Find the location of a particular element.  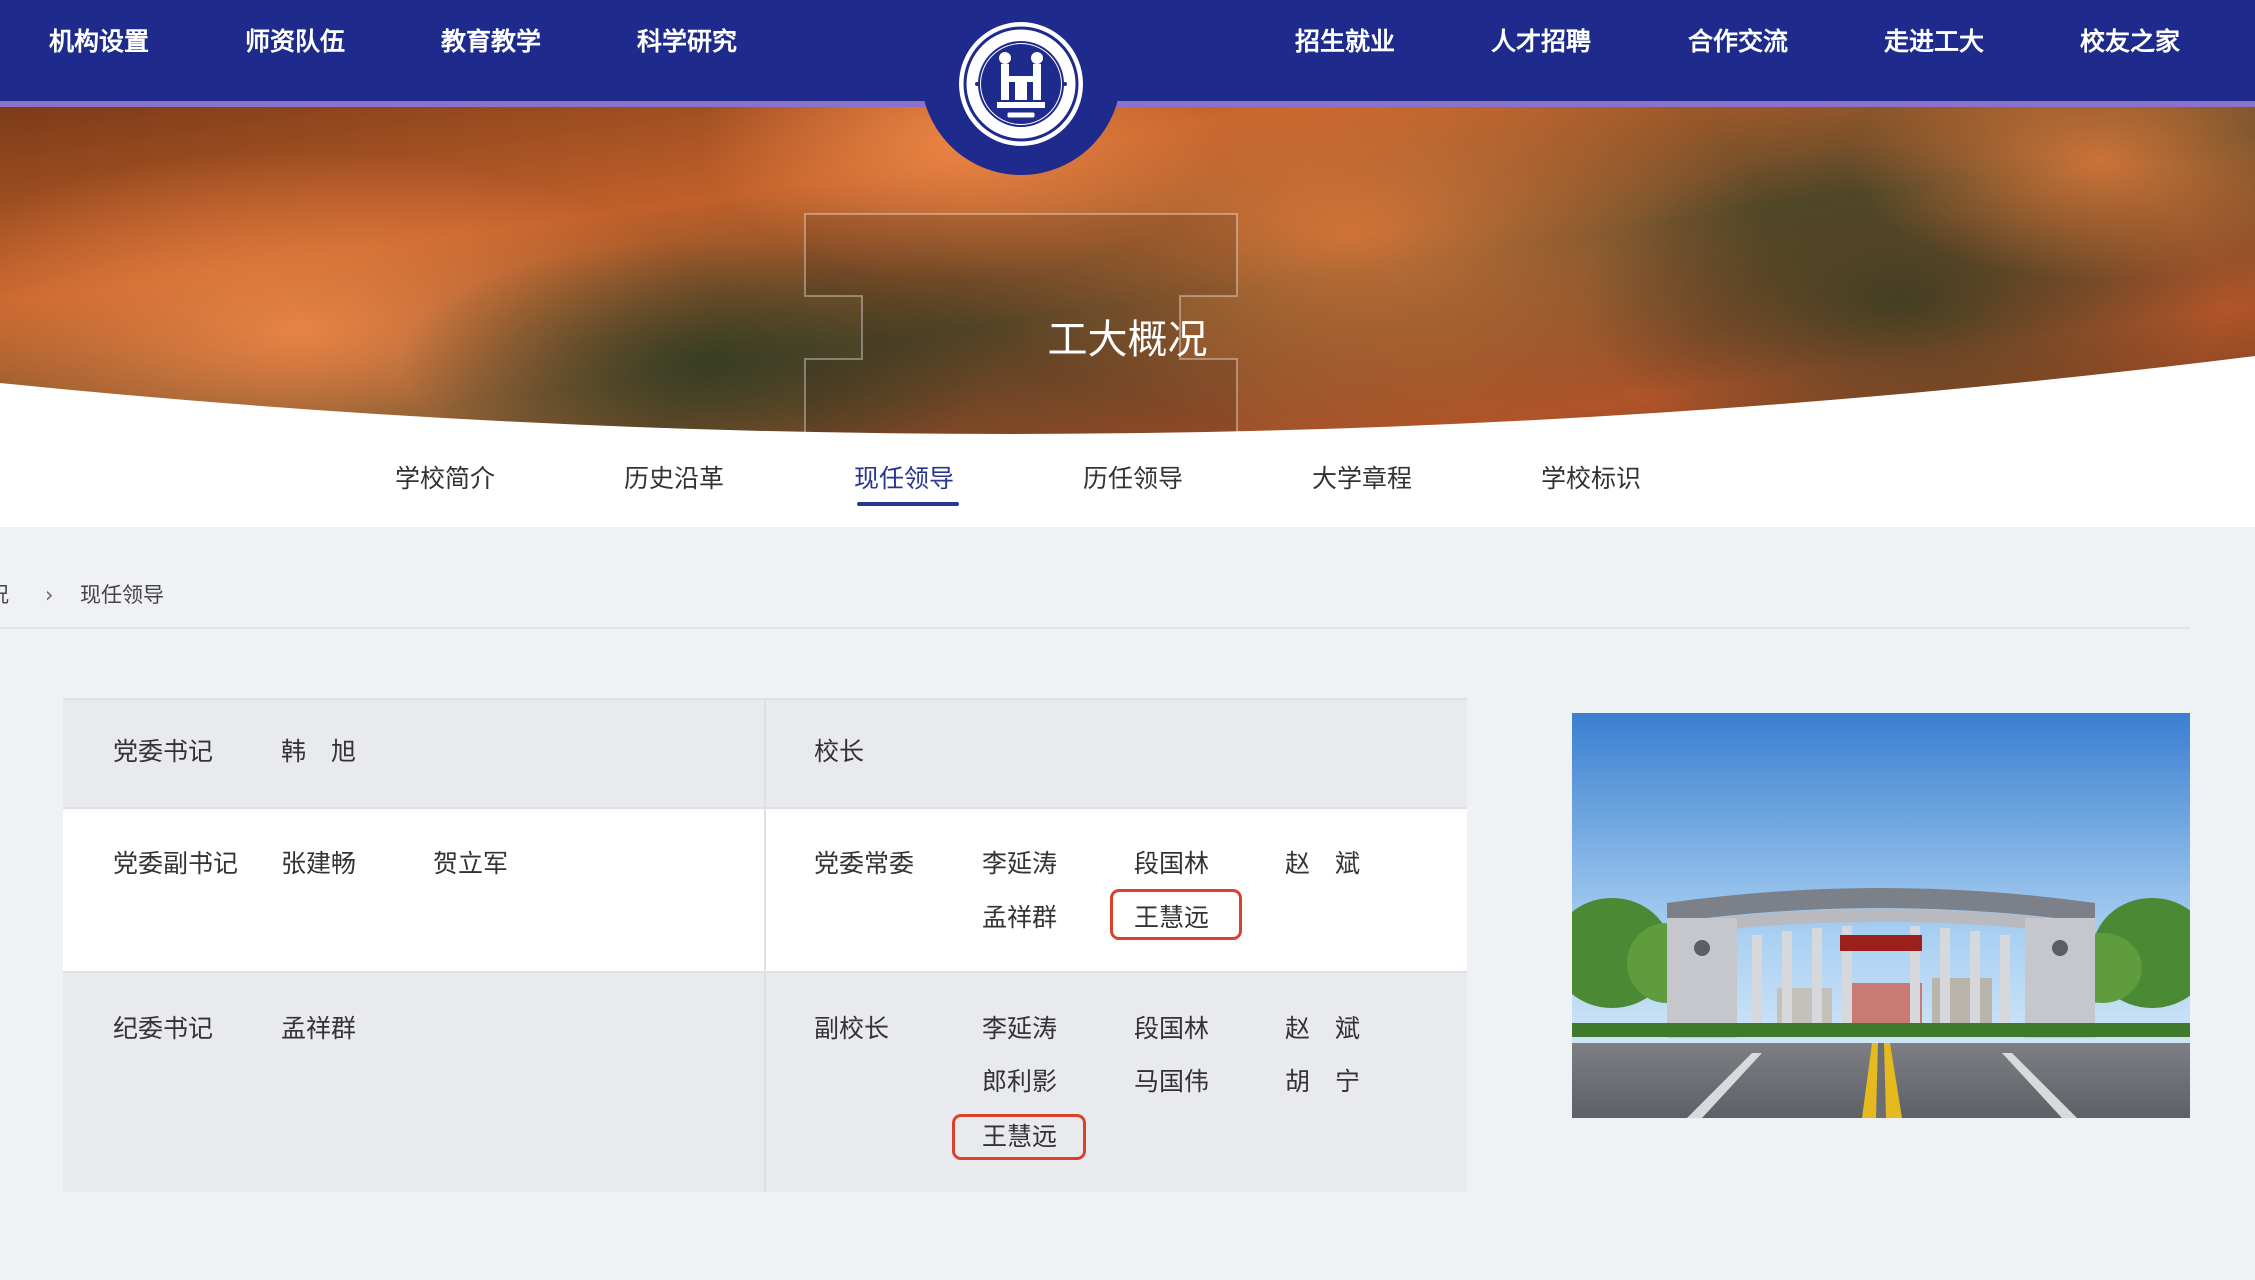

campus-gate-photo is located at coordinates (1881, 915).